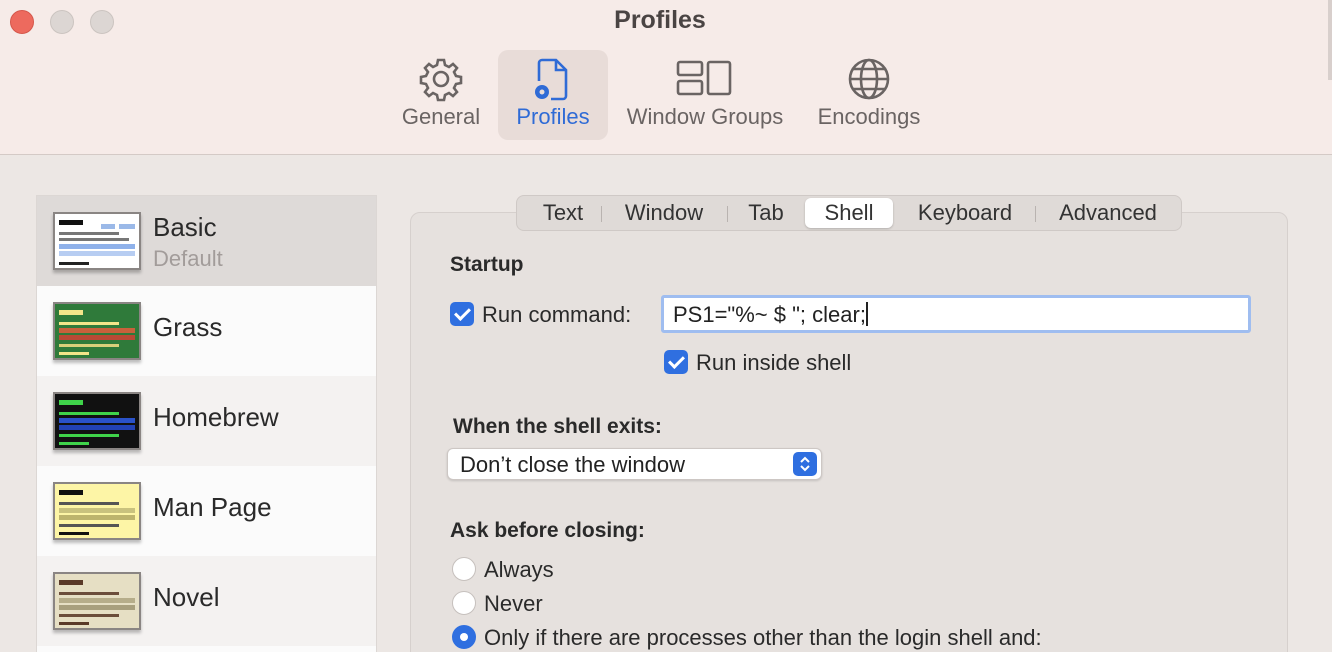 This screenshot has width=1332, height=652. I want to click on profile-thumbnail-grass, so click(97, 331).